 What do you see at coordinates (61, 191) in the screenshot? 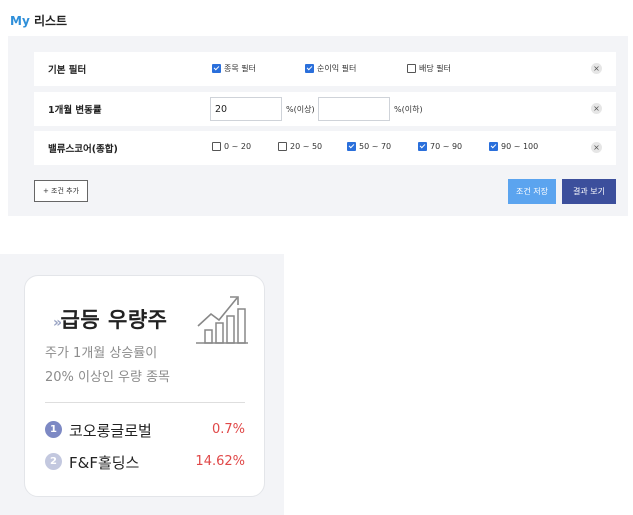
I see `add-condition-button: + 조건 추가` at bounding box center [61, 191].